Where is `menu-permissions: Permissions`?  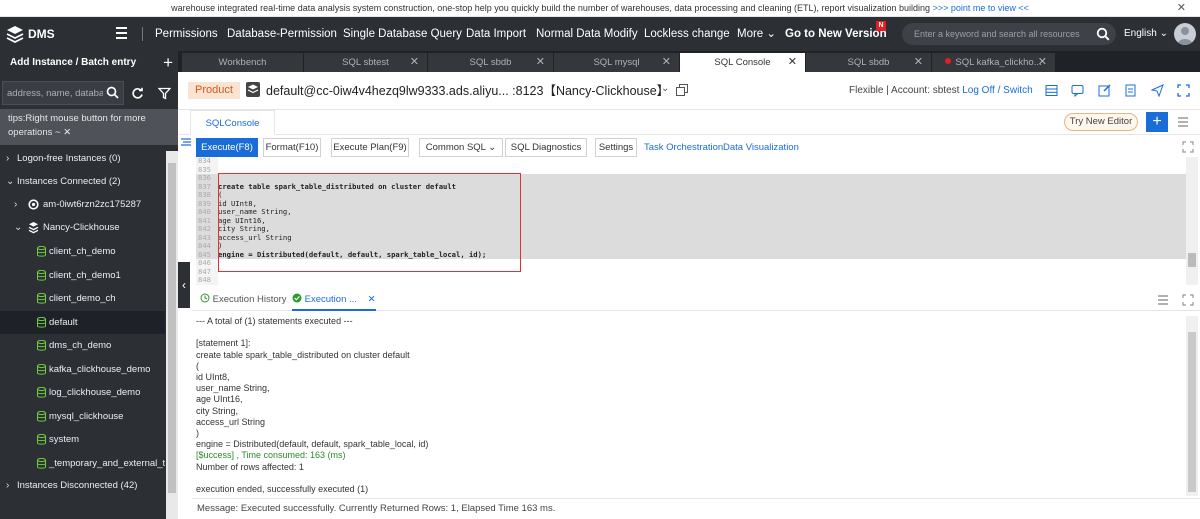 menu-permissions: Permissions is located at coordinates (186, 34).